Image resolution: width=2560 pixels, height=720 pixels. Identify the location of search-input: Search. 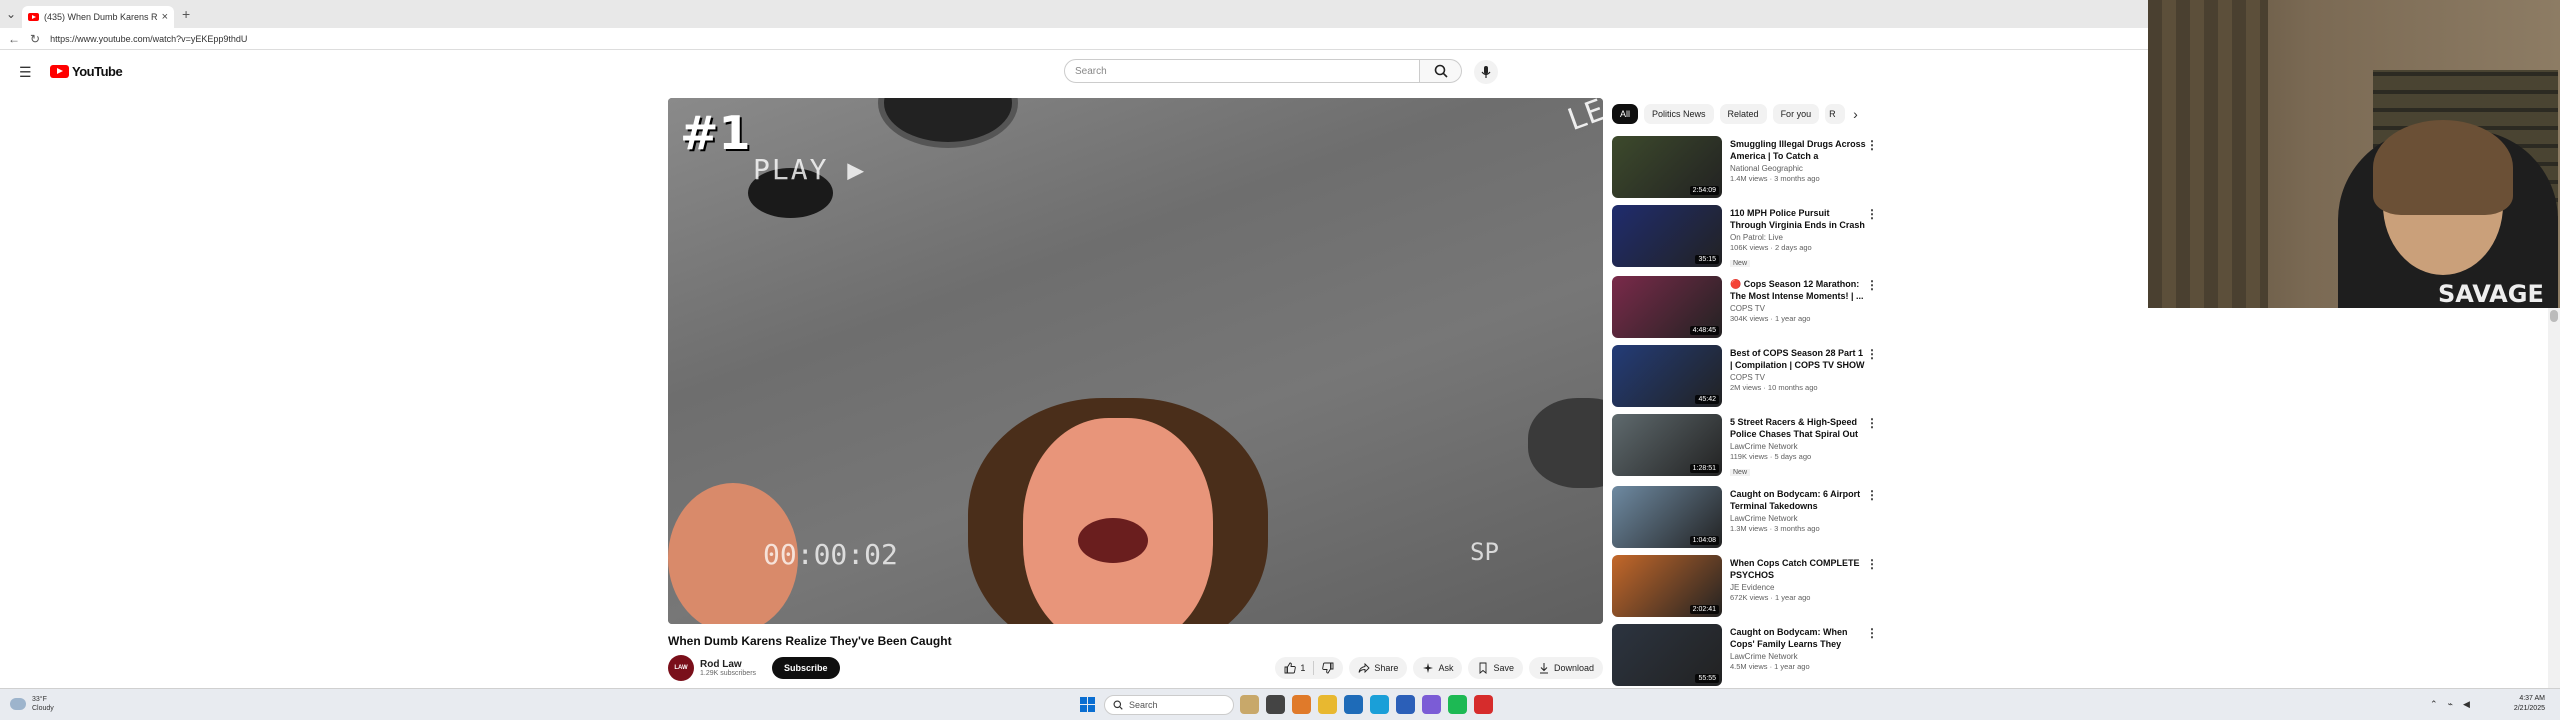
(1242, 71).